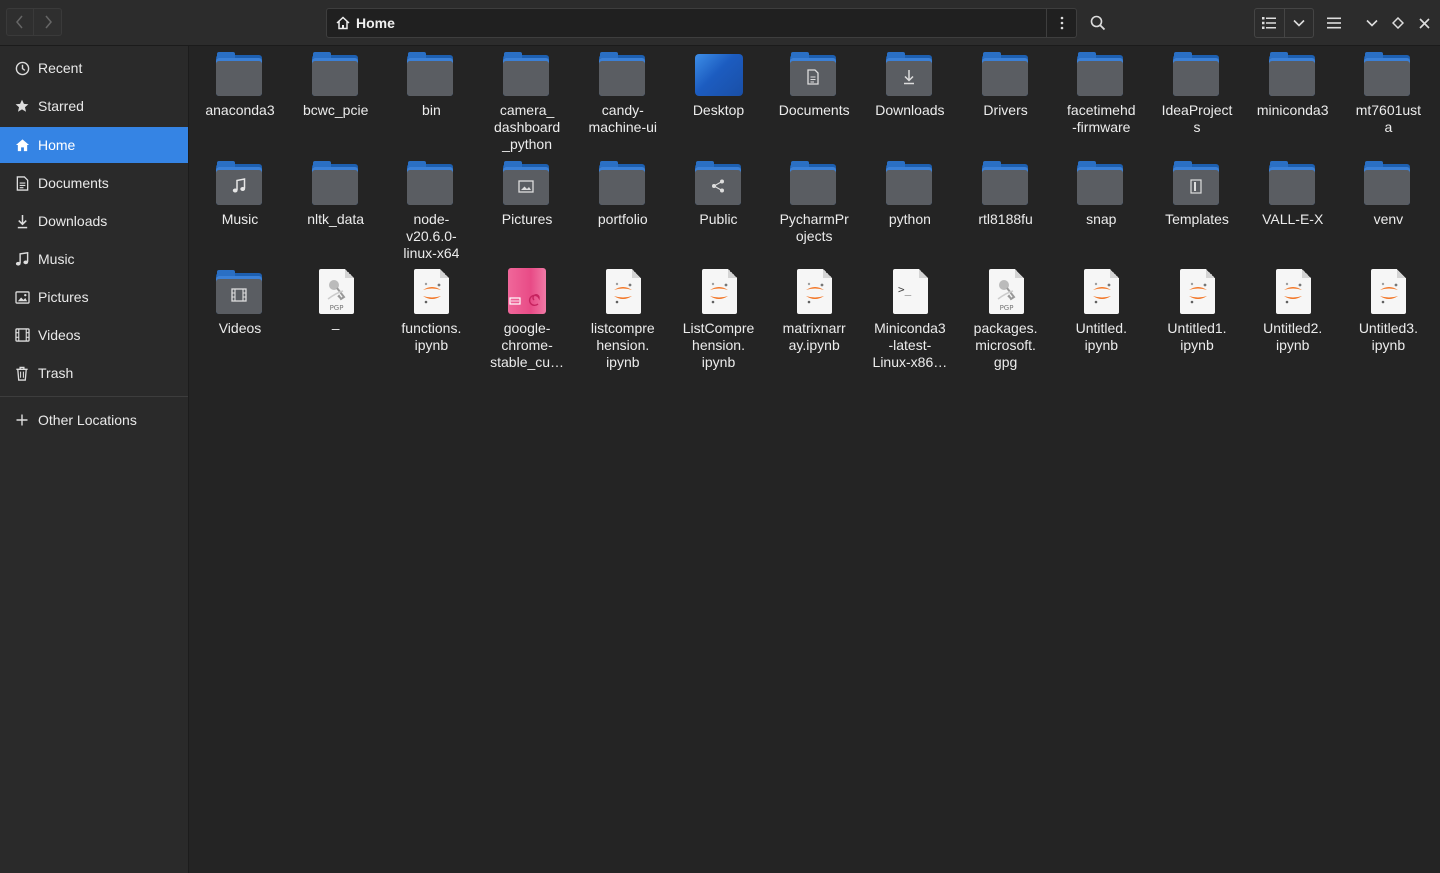  What do you see at coordinates (622, 219) in the screenshot?
I see `file-name-label: portfolio` at bounding box center [622, 219].